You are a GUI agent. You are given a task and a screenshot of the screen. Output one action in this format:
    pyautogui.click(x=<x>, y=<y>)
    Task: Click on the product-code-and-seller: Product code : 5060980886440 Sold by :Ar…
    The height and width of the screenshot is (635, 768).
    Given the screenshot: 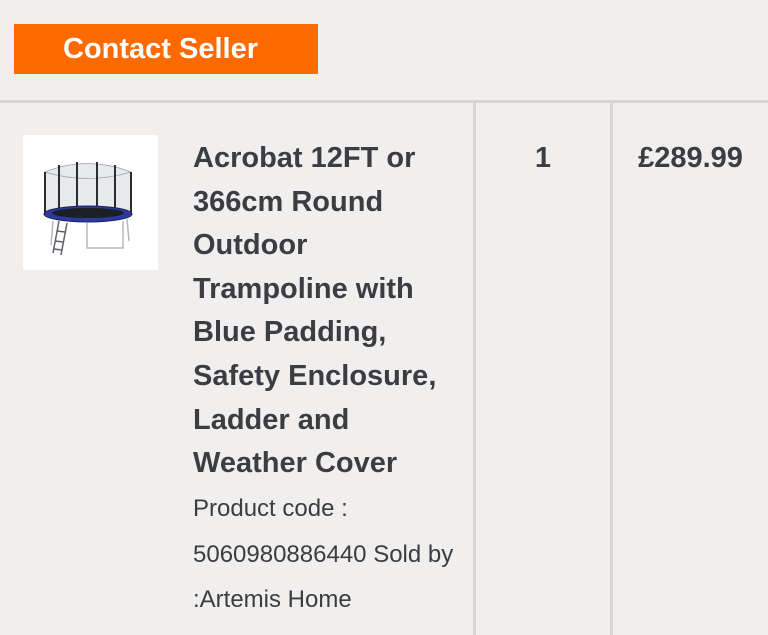 What is the action you would take?
    pyautogui.click(x=323, y=554)
    